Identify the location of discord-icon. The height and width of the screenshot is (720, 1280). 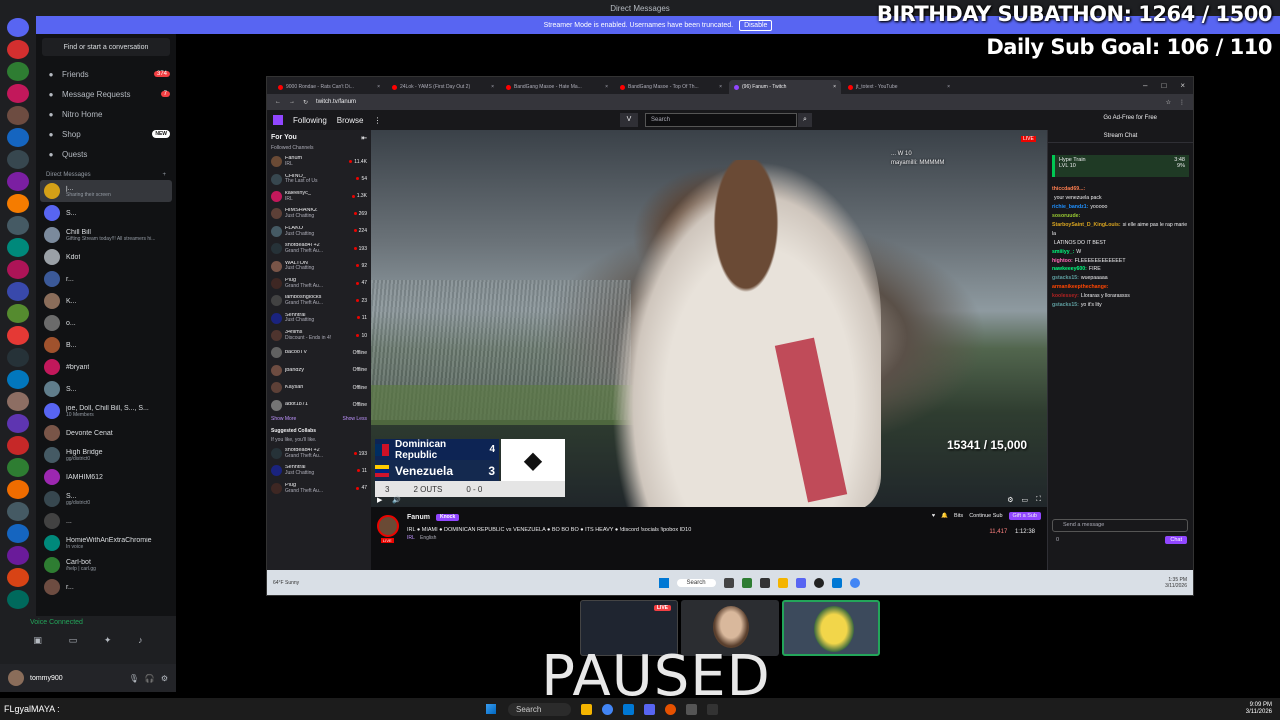
(800, 582).